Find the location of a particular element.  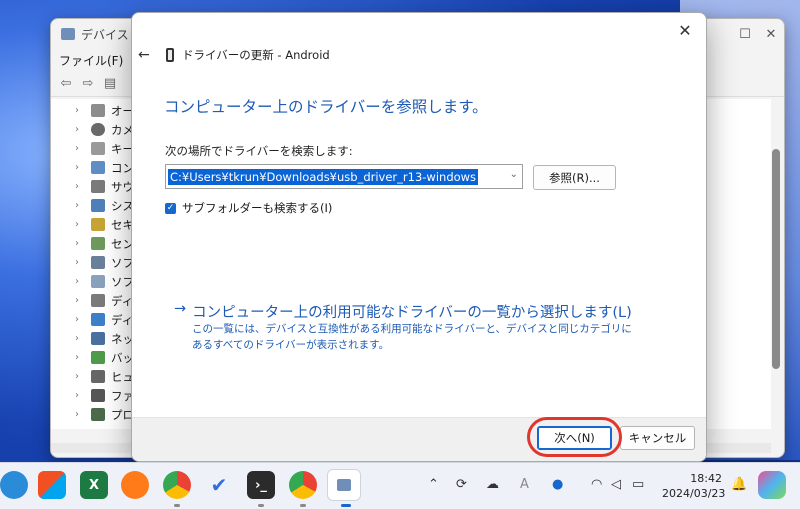

software-icon is located at coordinates (98, 262).